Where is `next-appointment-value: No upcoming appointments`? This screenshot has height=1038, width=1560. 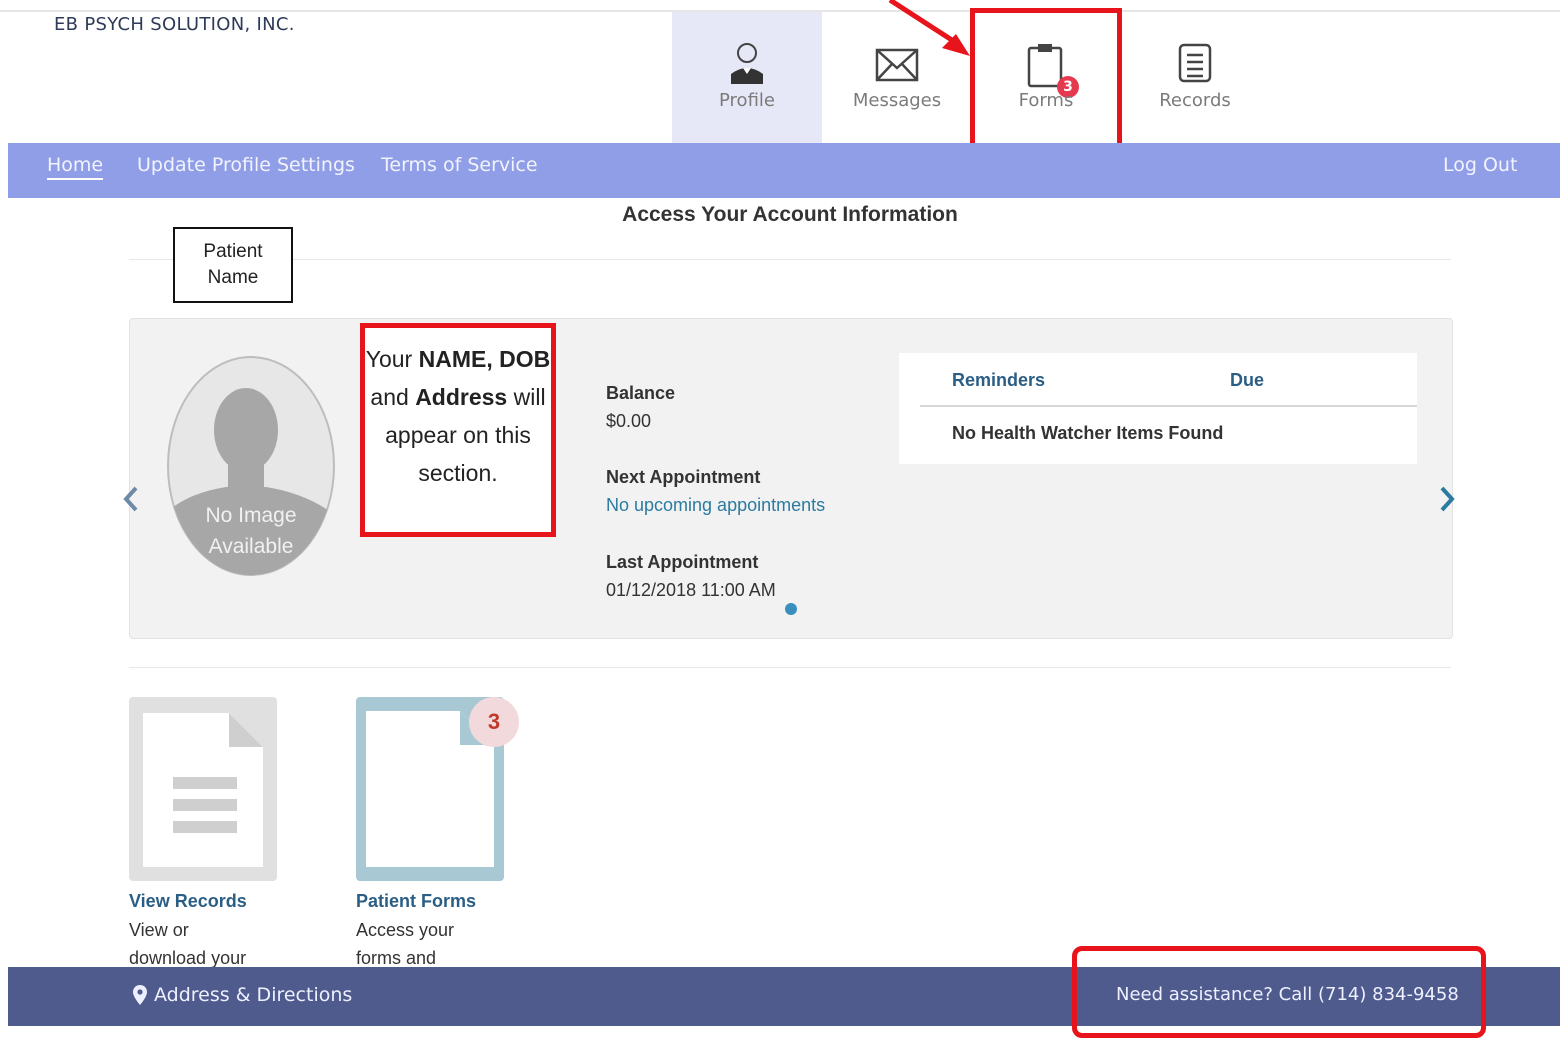 next-appointment-value: No upcoming appointments is located at coordinates (715, 505).